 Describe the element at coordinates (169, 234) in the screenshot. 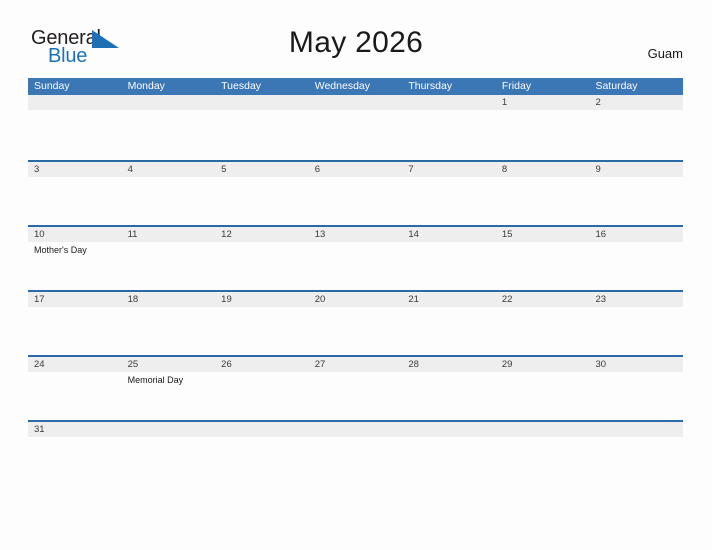

I see `day-number: 11` at that location.